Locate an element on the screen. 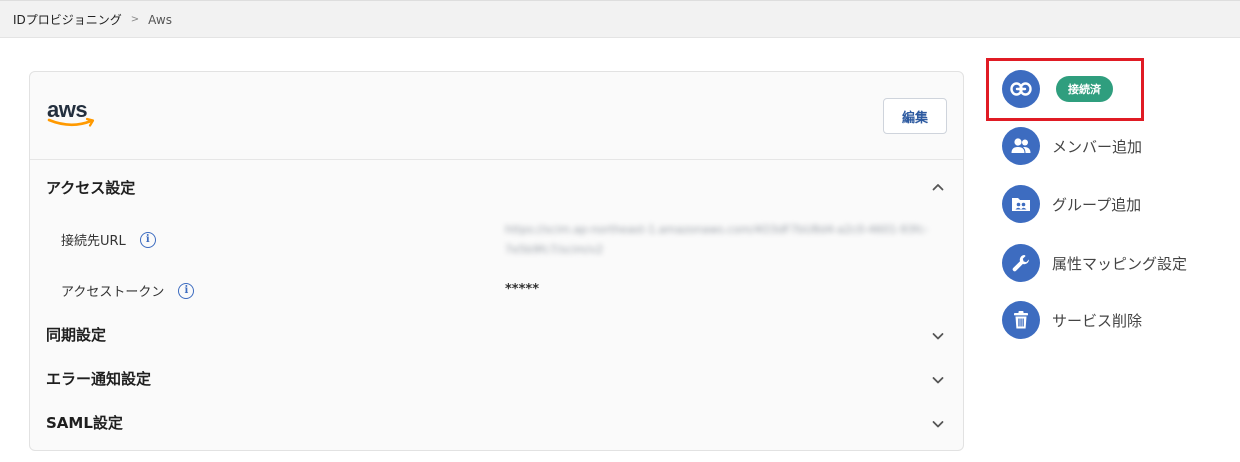 The image size is (1240, 462). attribute-mapping-button: 属性マッピング設定 is located at coordinates (1094, 263).